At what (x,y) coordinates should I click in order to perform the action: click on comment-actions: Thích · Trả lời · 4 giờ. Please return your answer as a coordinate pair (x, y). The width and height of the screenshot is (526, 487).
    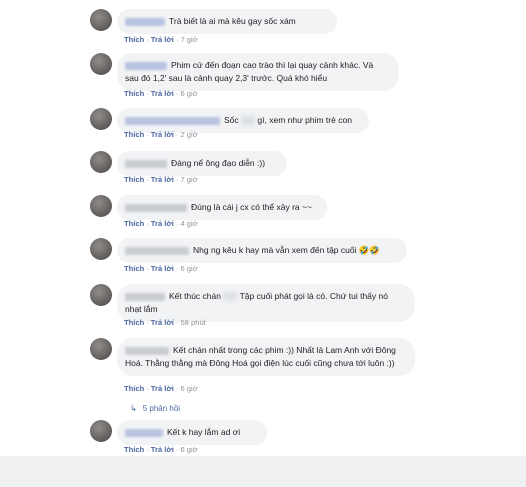
    Looking at the image, I should click on (161, 223).